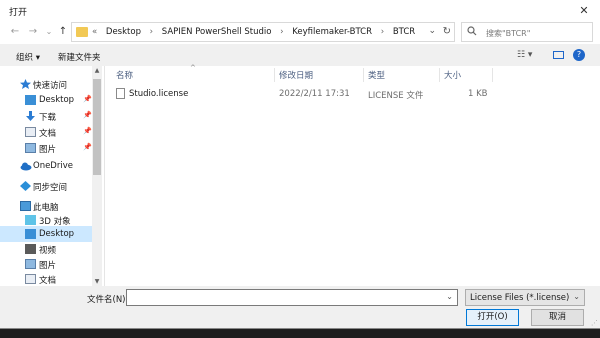 This screenshot has width=600, height=338. Describe the element at coordinates (97, 127) in the screenshot. I see `scrollbar-thumb` at that location.